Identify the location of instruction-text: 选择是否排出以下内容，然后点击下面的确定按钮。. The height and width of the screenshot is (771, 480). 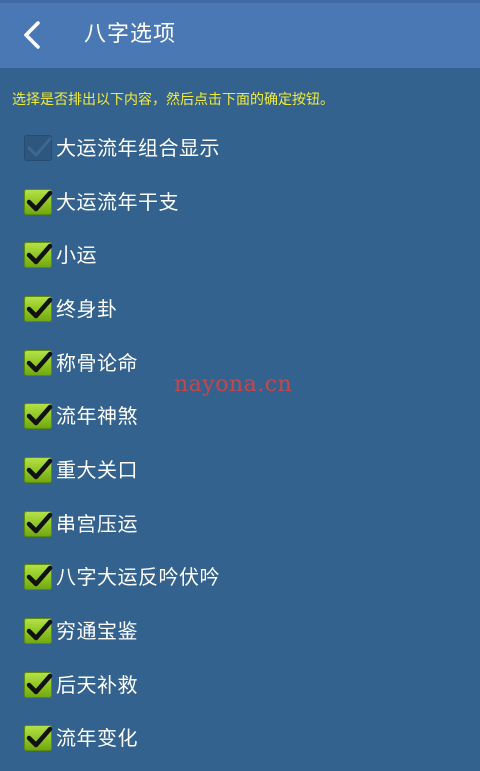
(173, 100).